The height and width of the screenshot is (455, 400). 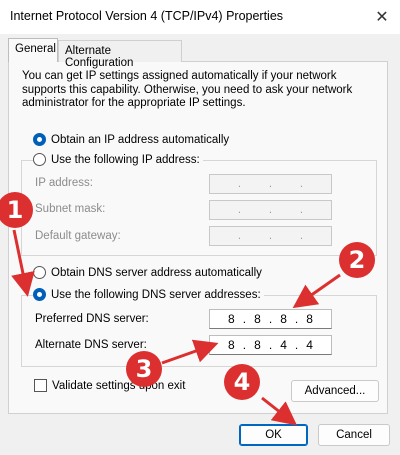 What do you see at coordinates (119, 385) in the screenshot?
I see `validate-settings-label: Validate settings upon exit` at bounding box center [119, 385].